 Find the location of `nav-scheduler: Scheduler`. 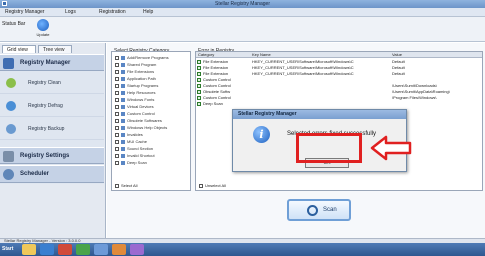

nav-scheduler: Scheduler is located at coordinates (52, 174).